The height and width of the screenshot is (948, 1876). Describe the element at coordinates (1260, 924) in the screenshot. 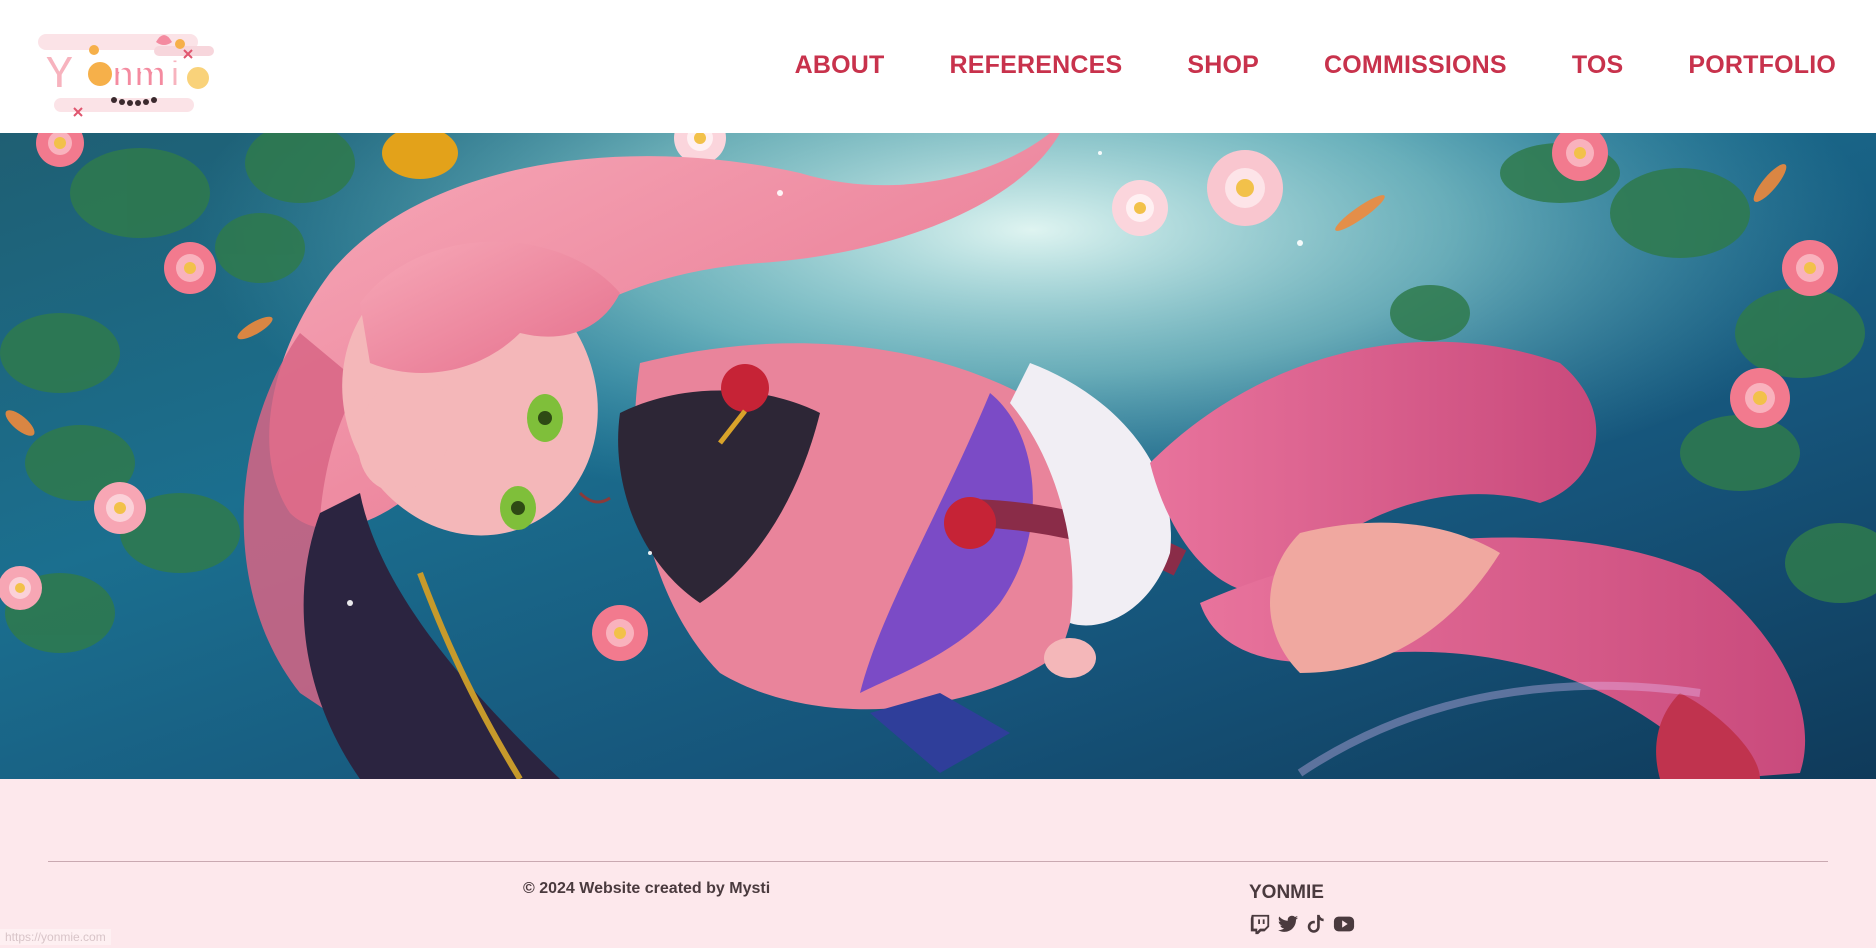

I see `twitch-icon` at that location.